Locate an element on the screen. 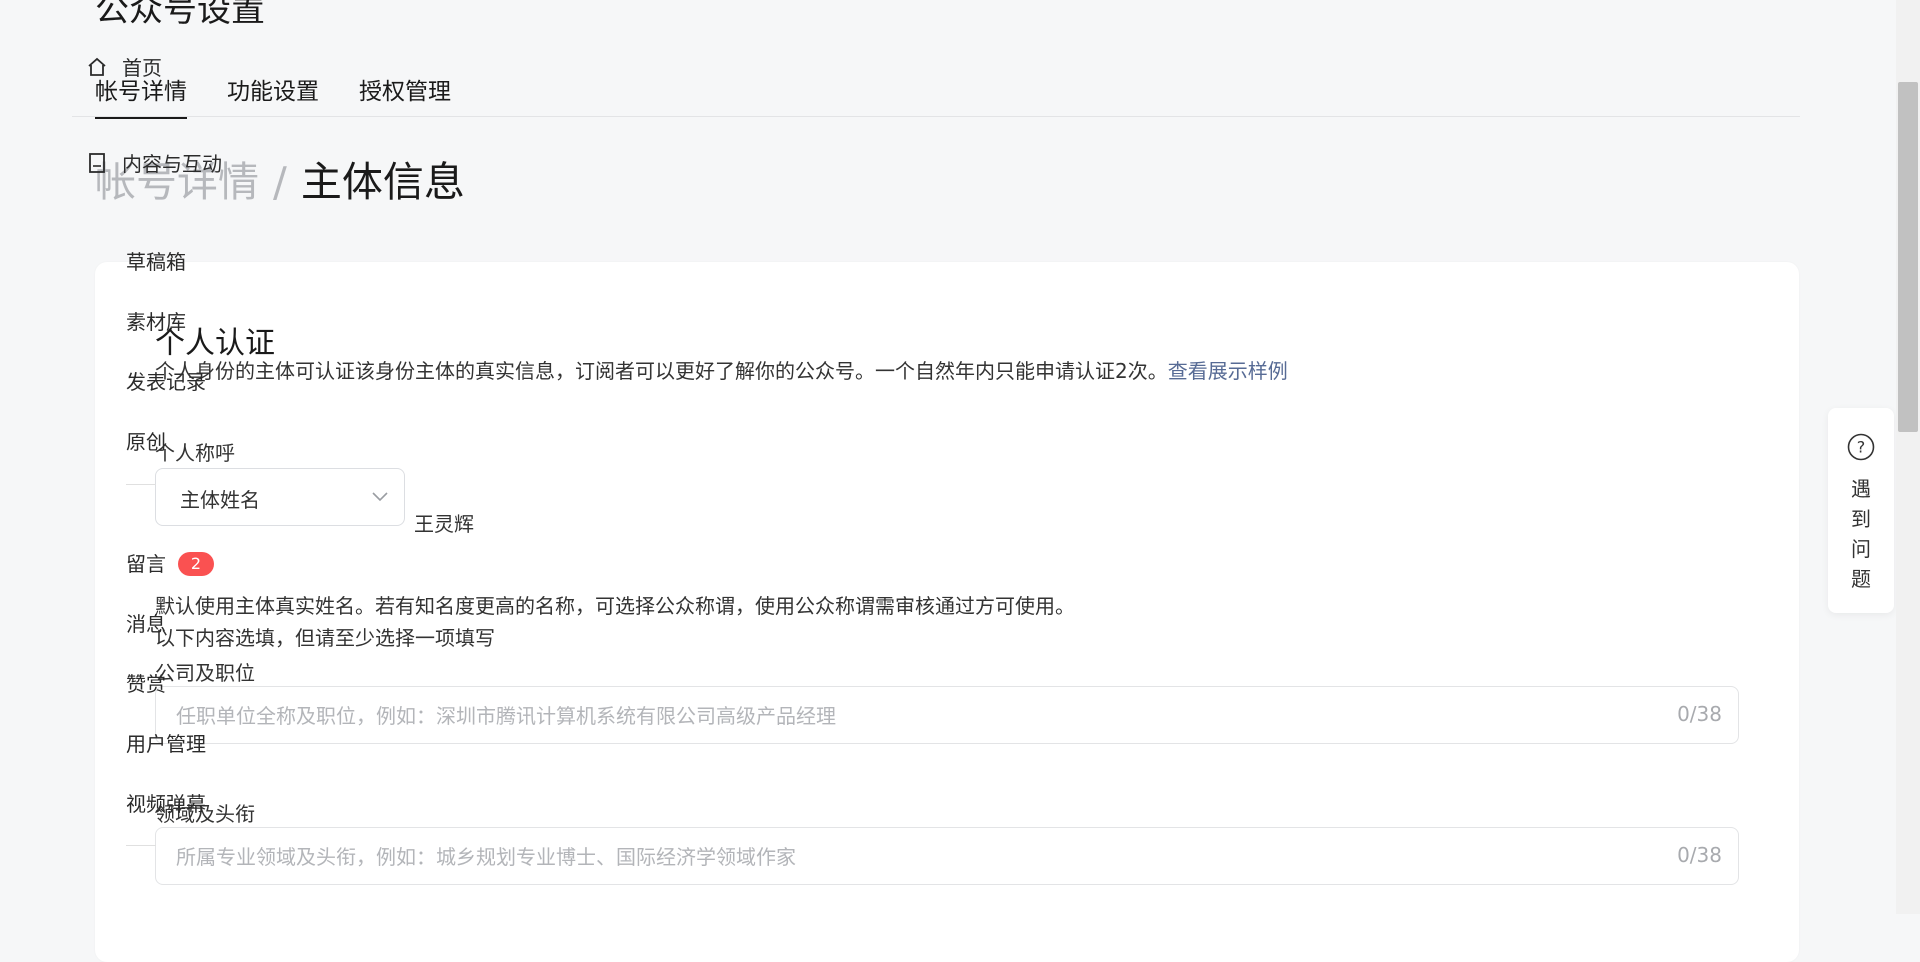 The image size is (1920, 962). company-input-box: 0/38 is located at coordinates (947, 715).